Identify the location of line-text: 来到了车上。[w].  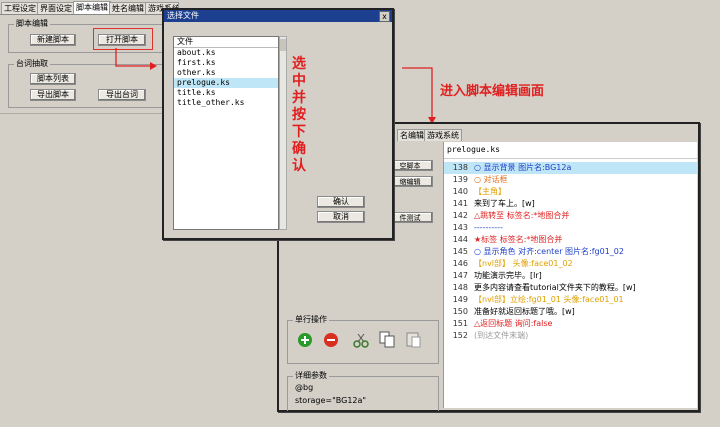
(504, 203).